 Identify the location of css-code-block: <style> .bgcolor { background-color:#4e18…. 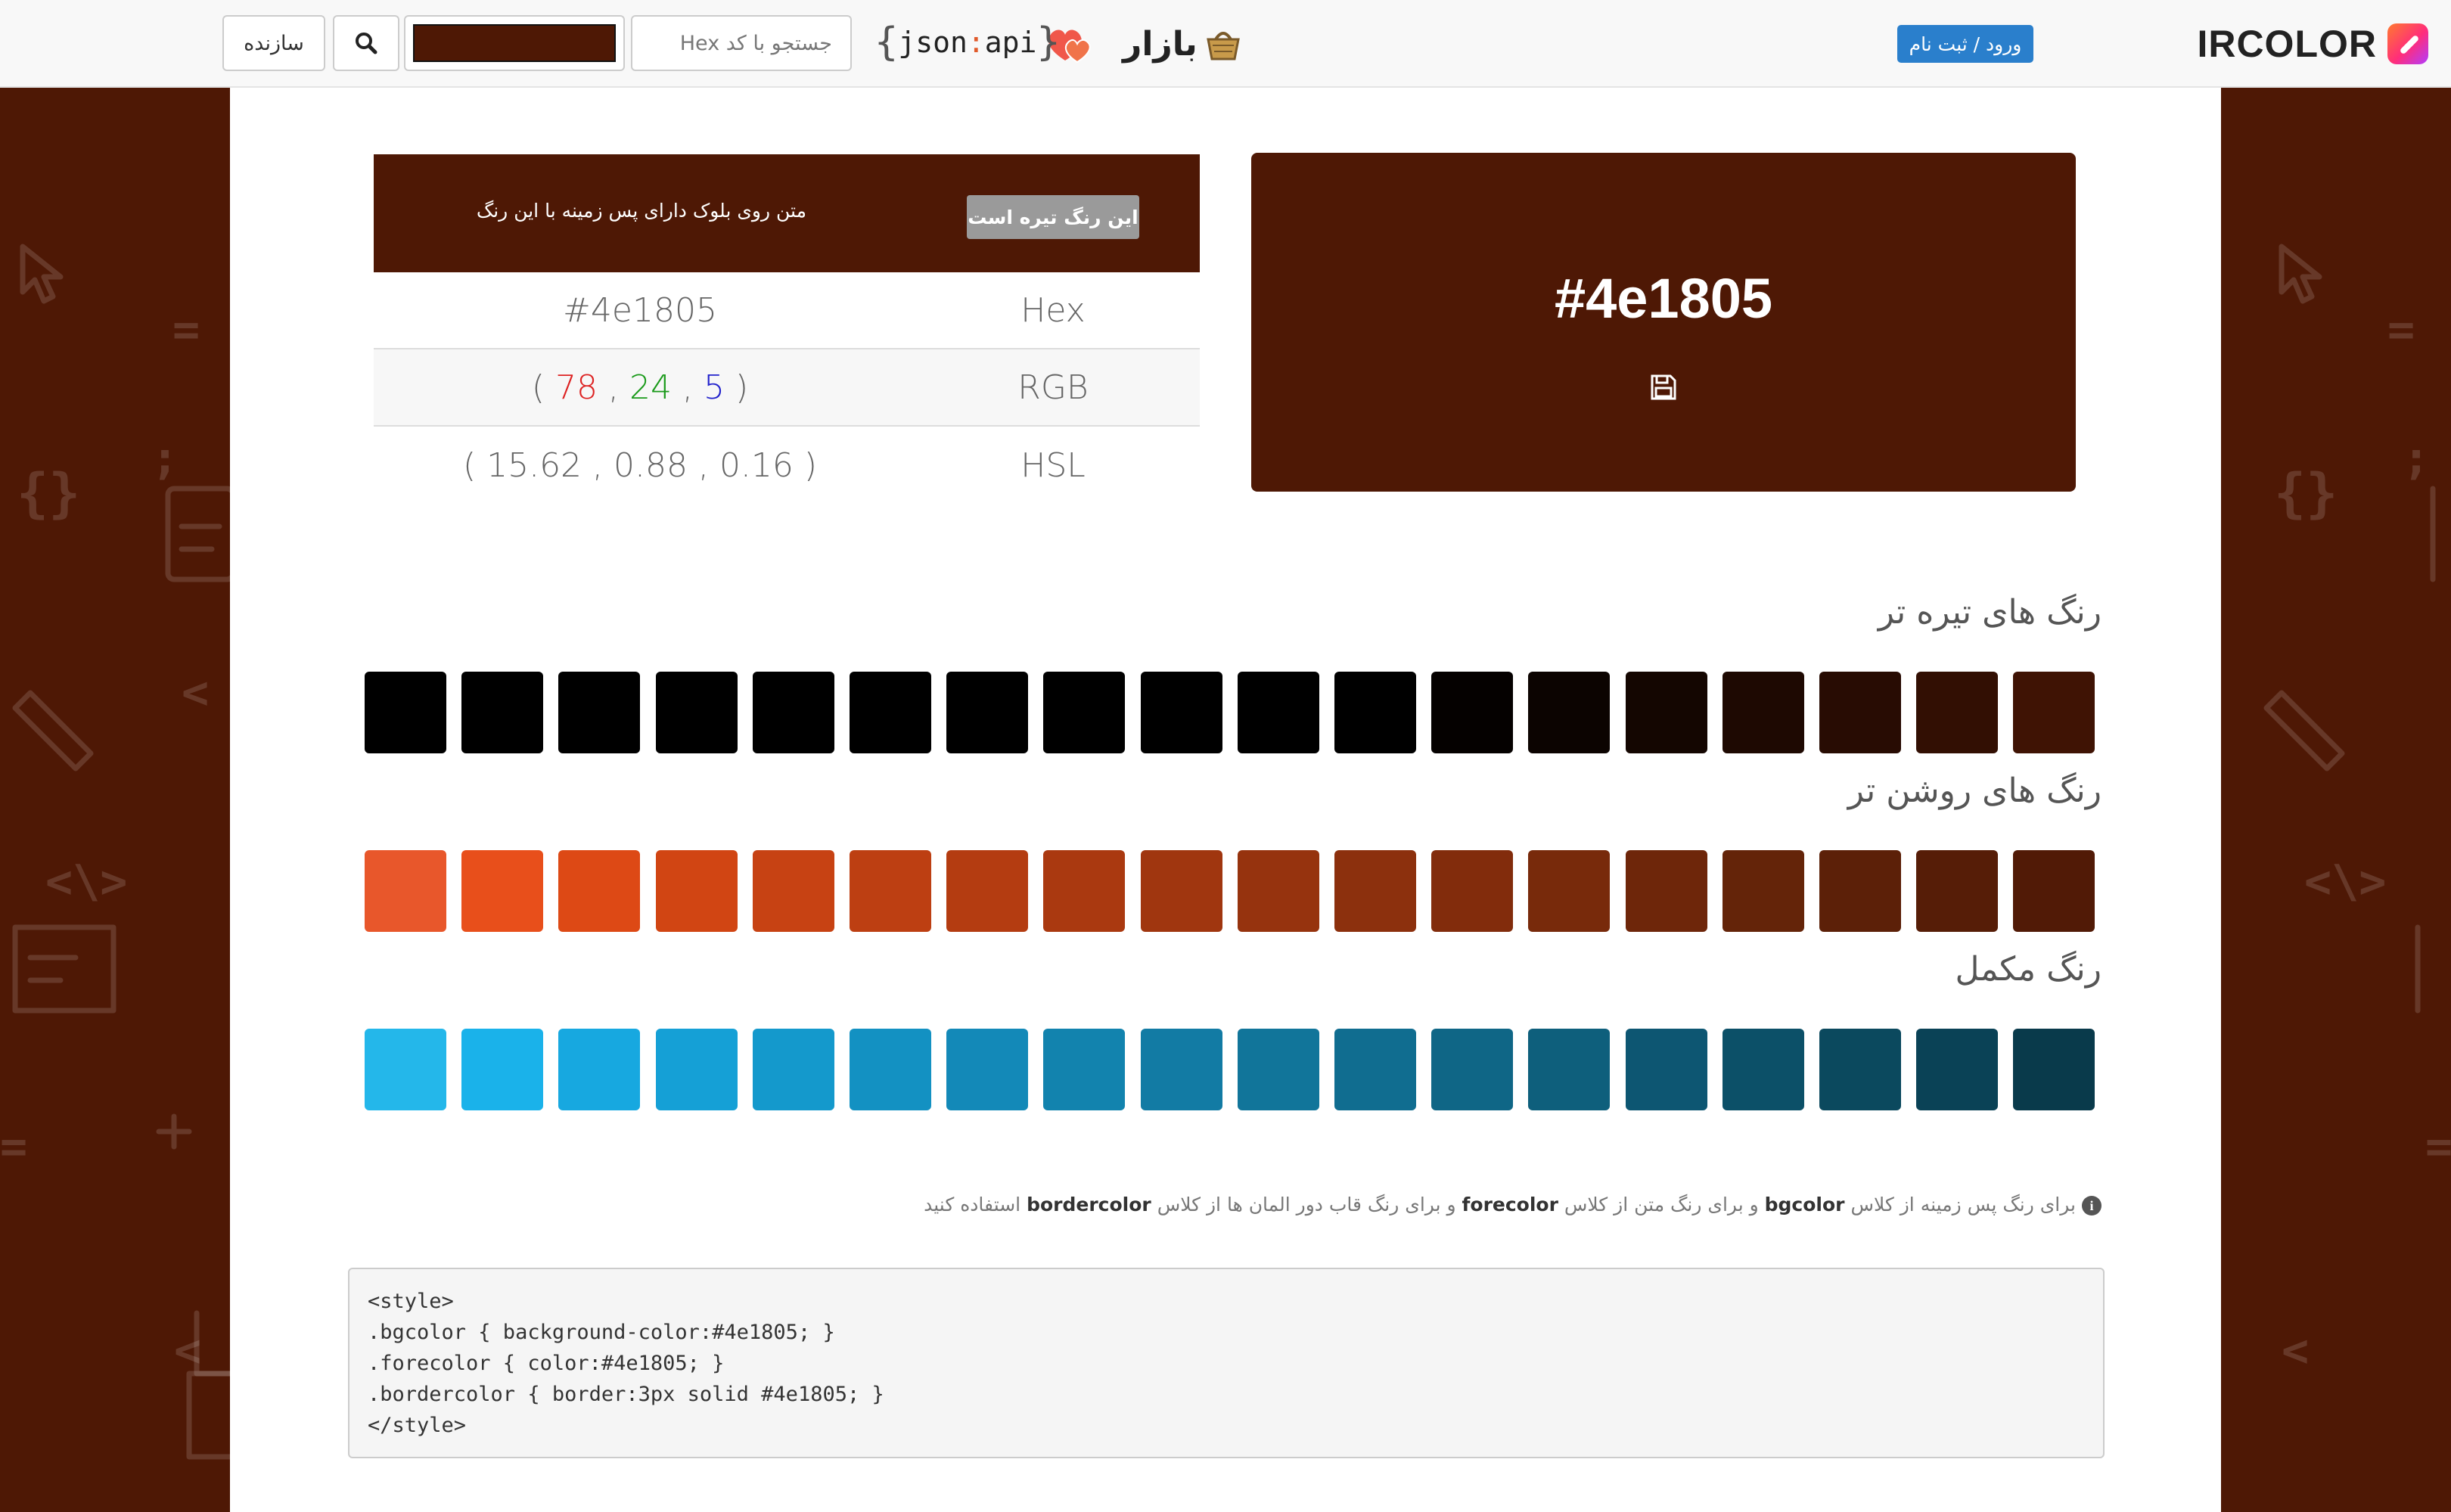
(1226, 1363).